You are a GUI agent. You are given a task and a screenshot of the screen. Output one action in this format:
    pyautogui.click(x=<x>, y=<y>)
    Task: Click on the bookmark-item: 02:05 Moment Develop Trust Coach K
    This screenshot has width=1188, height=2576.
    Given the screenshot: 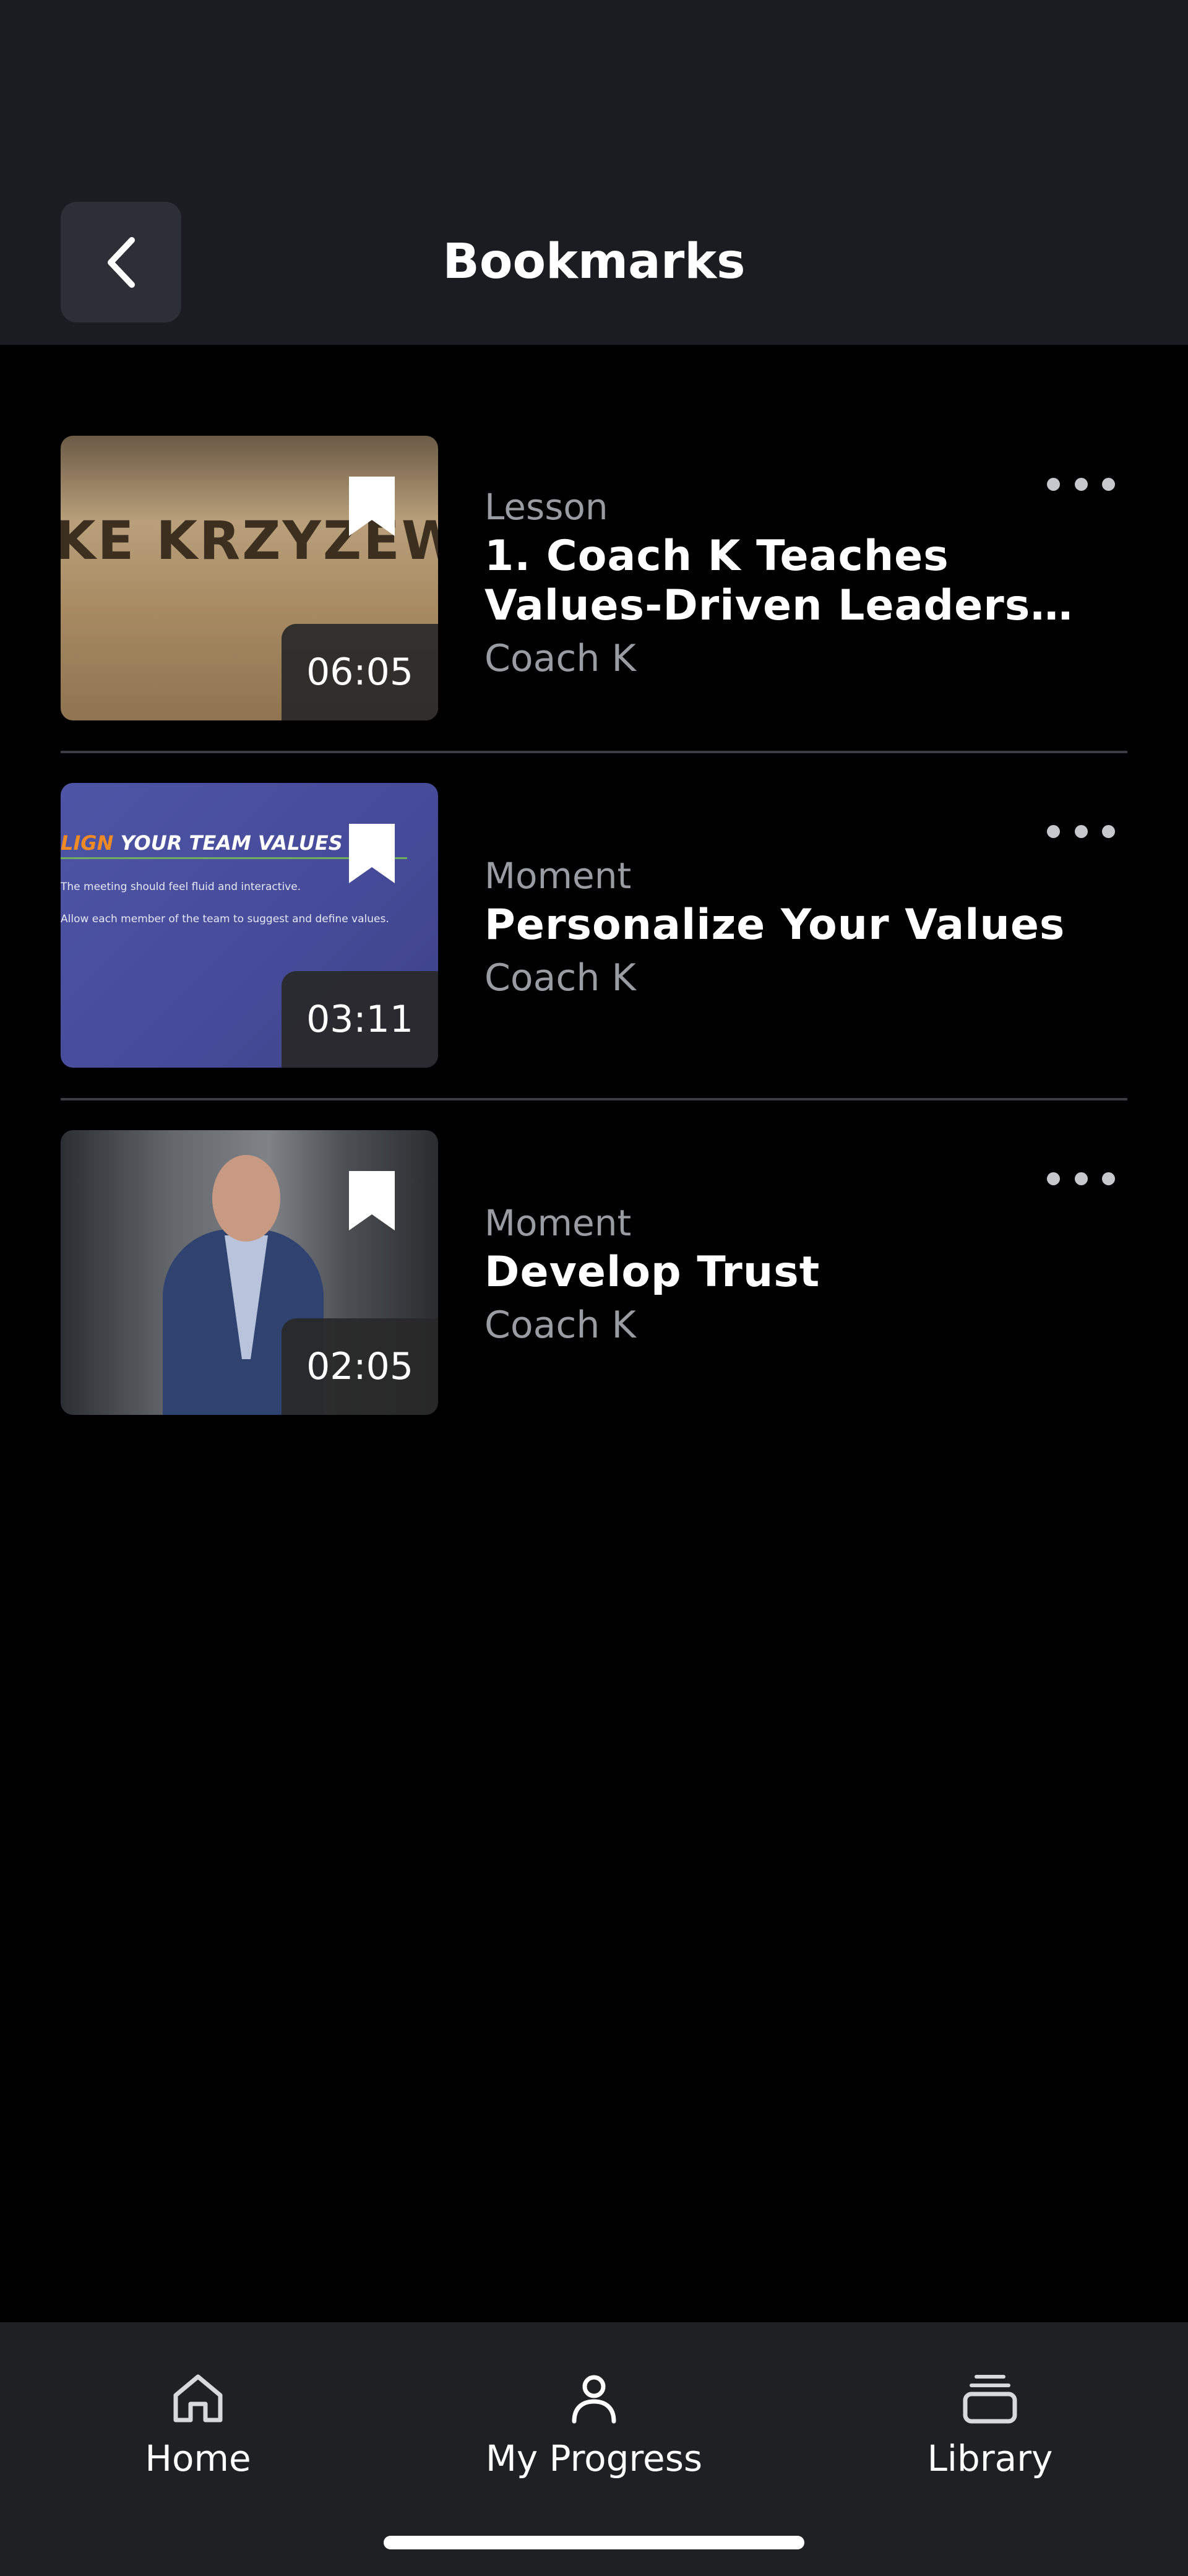 What is the action you would take?
    pyautogui.click(x=594, y=1272)
    